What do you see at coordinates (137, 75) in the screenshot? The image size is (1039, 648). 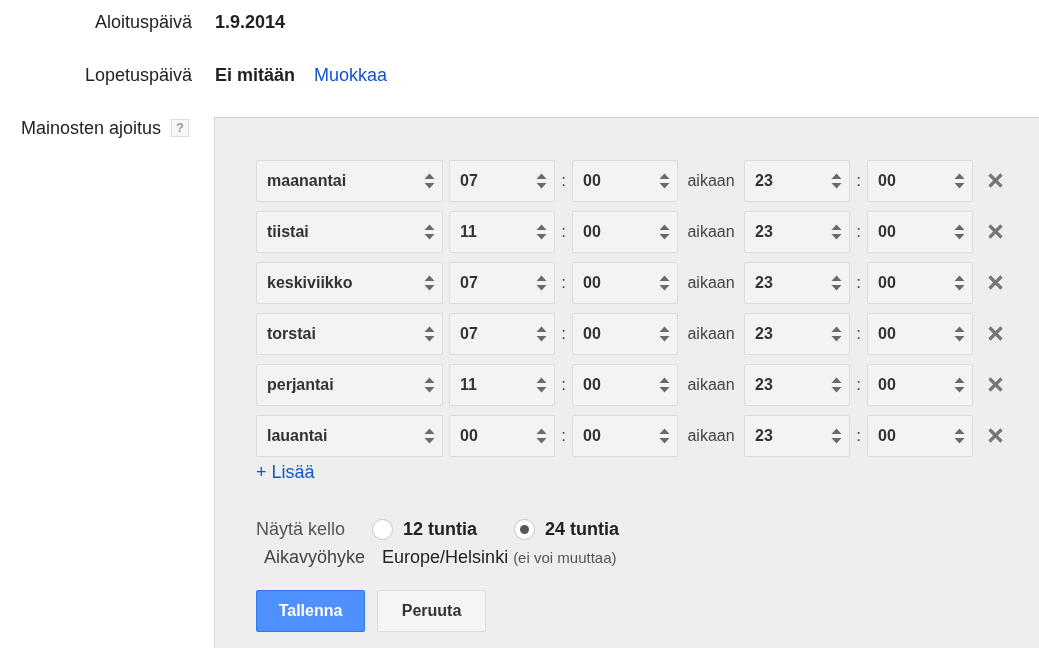 I see `field-label: Lopetuspäivä` at bounding box center [137, 75].